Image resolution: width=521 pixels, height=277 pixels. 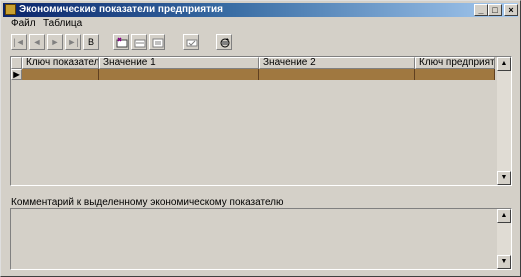 I want to click on next-icon: ►, so click(x=55, y=42).